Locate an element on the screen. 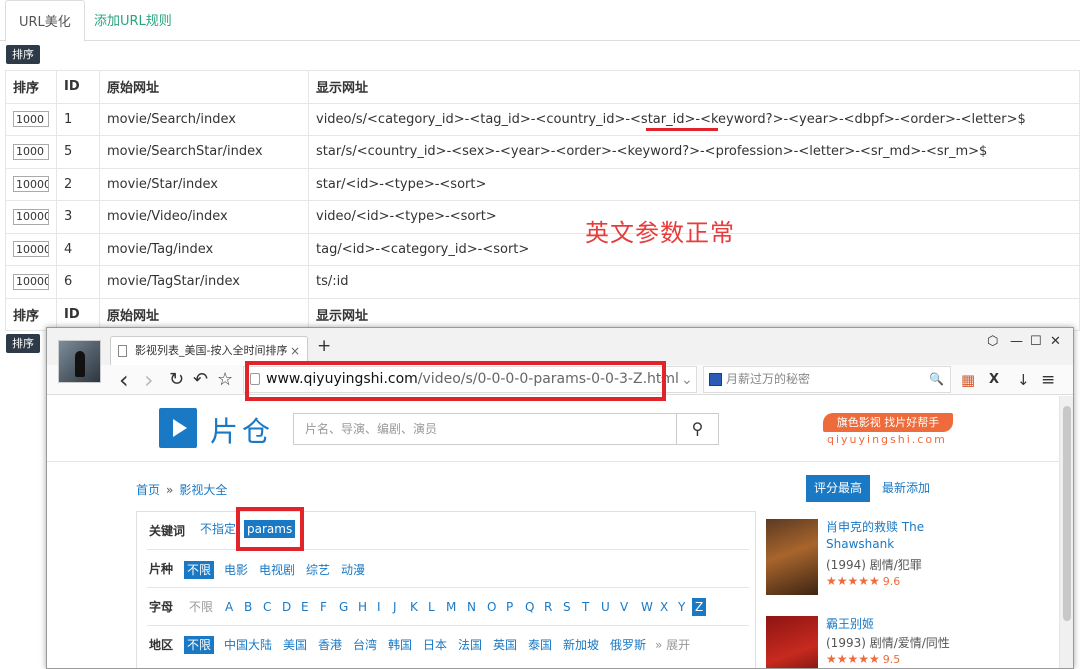 This screenshot has width=1080, height=669. promo-banner: 旗色影视 找片好帮手 is located at coordinates (888, 422).